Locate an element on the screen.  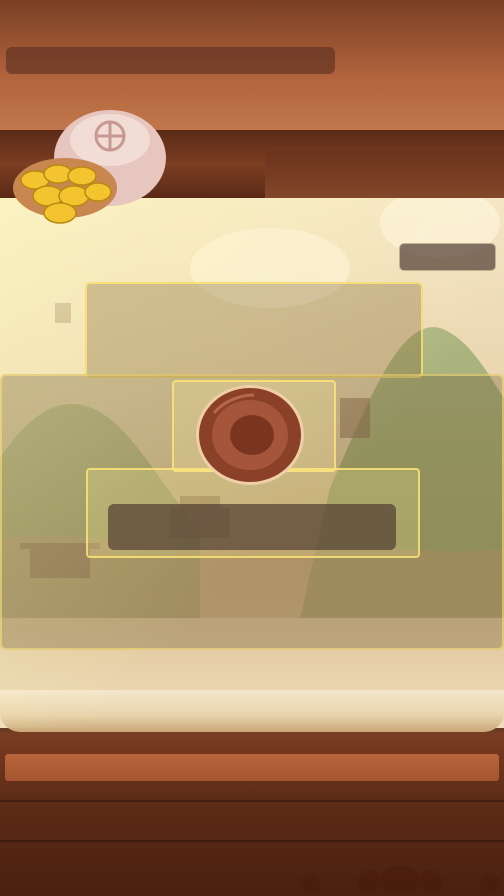
gold-ingot-bag-icon is located at coordinates (89, 167).